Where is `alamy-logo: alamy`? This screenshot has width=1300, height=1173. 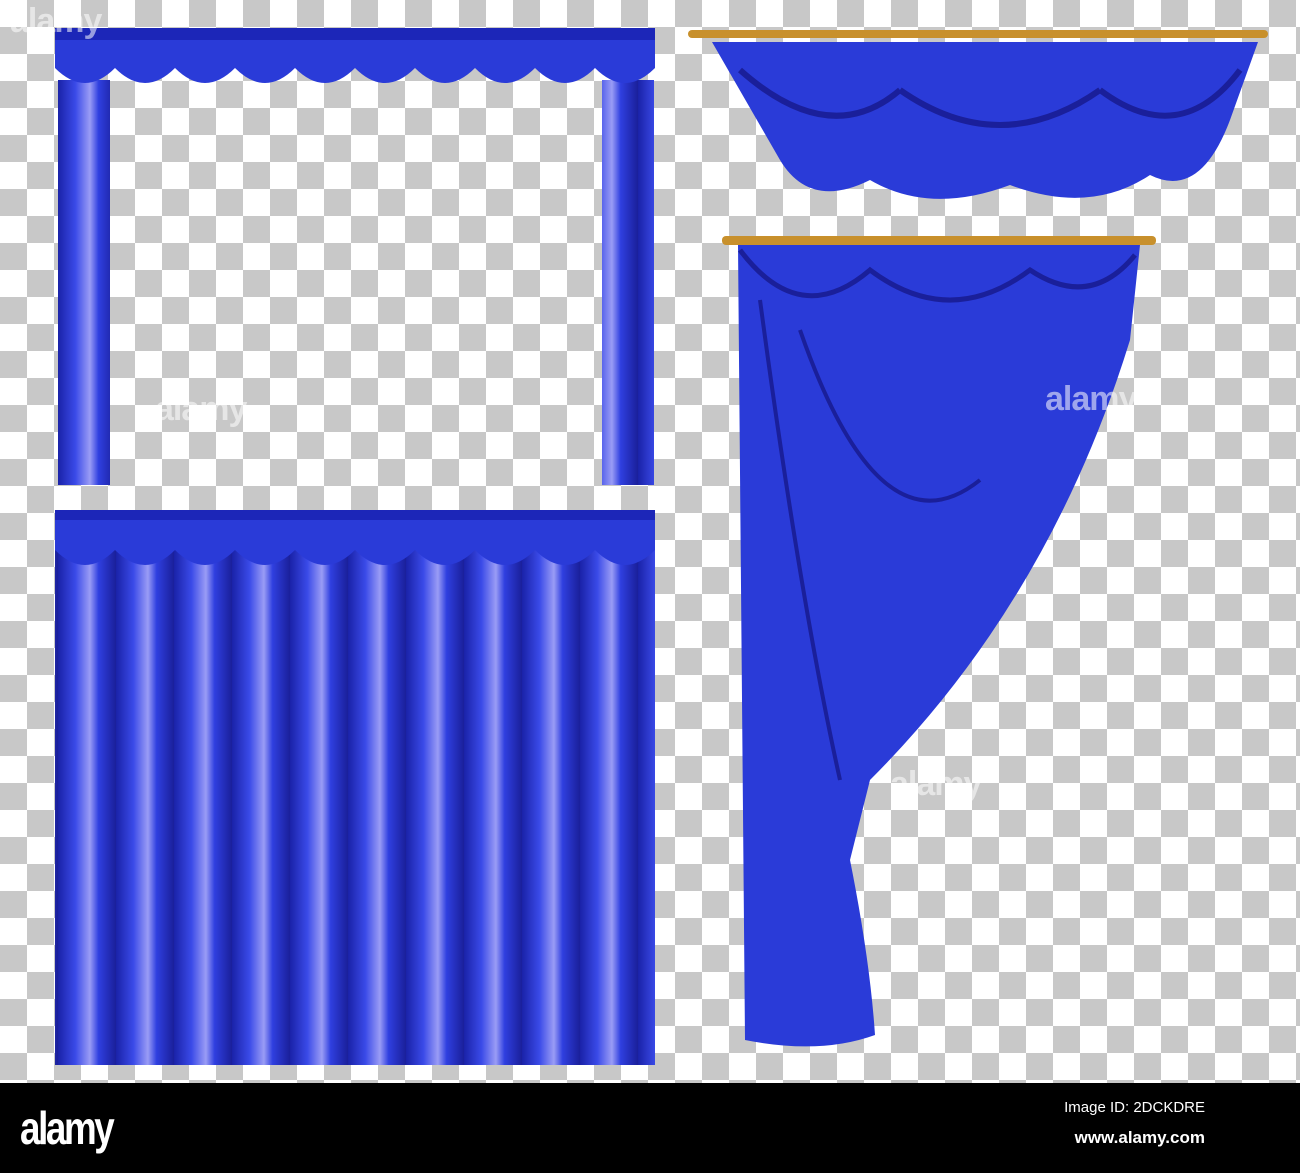
alamy-logo: alamy is located at coordinates (67, 1128).